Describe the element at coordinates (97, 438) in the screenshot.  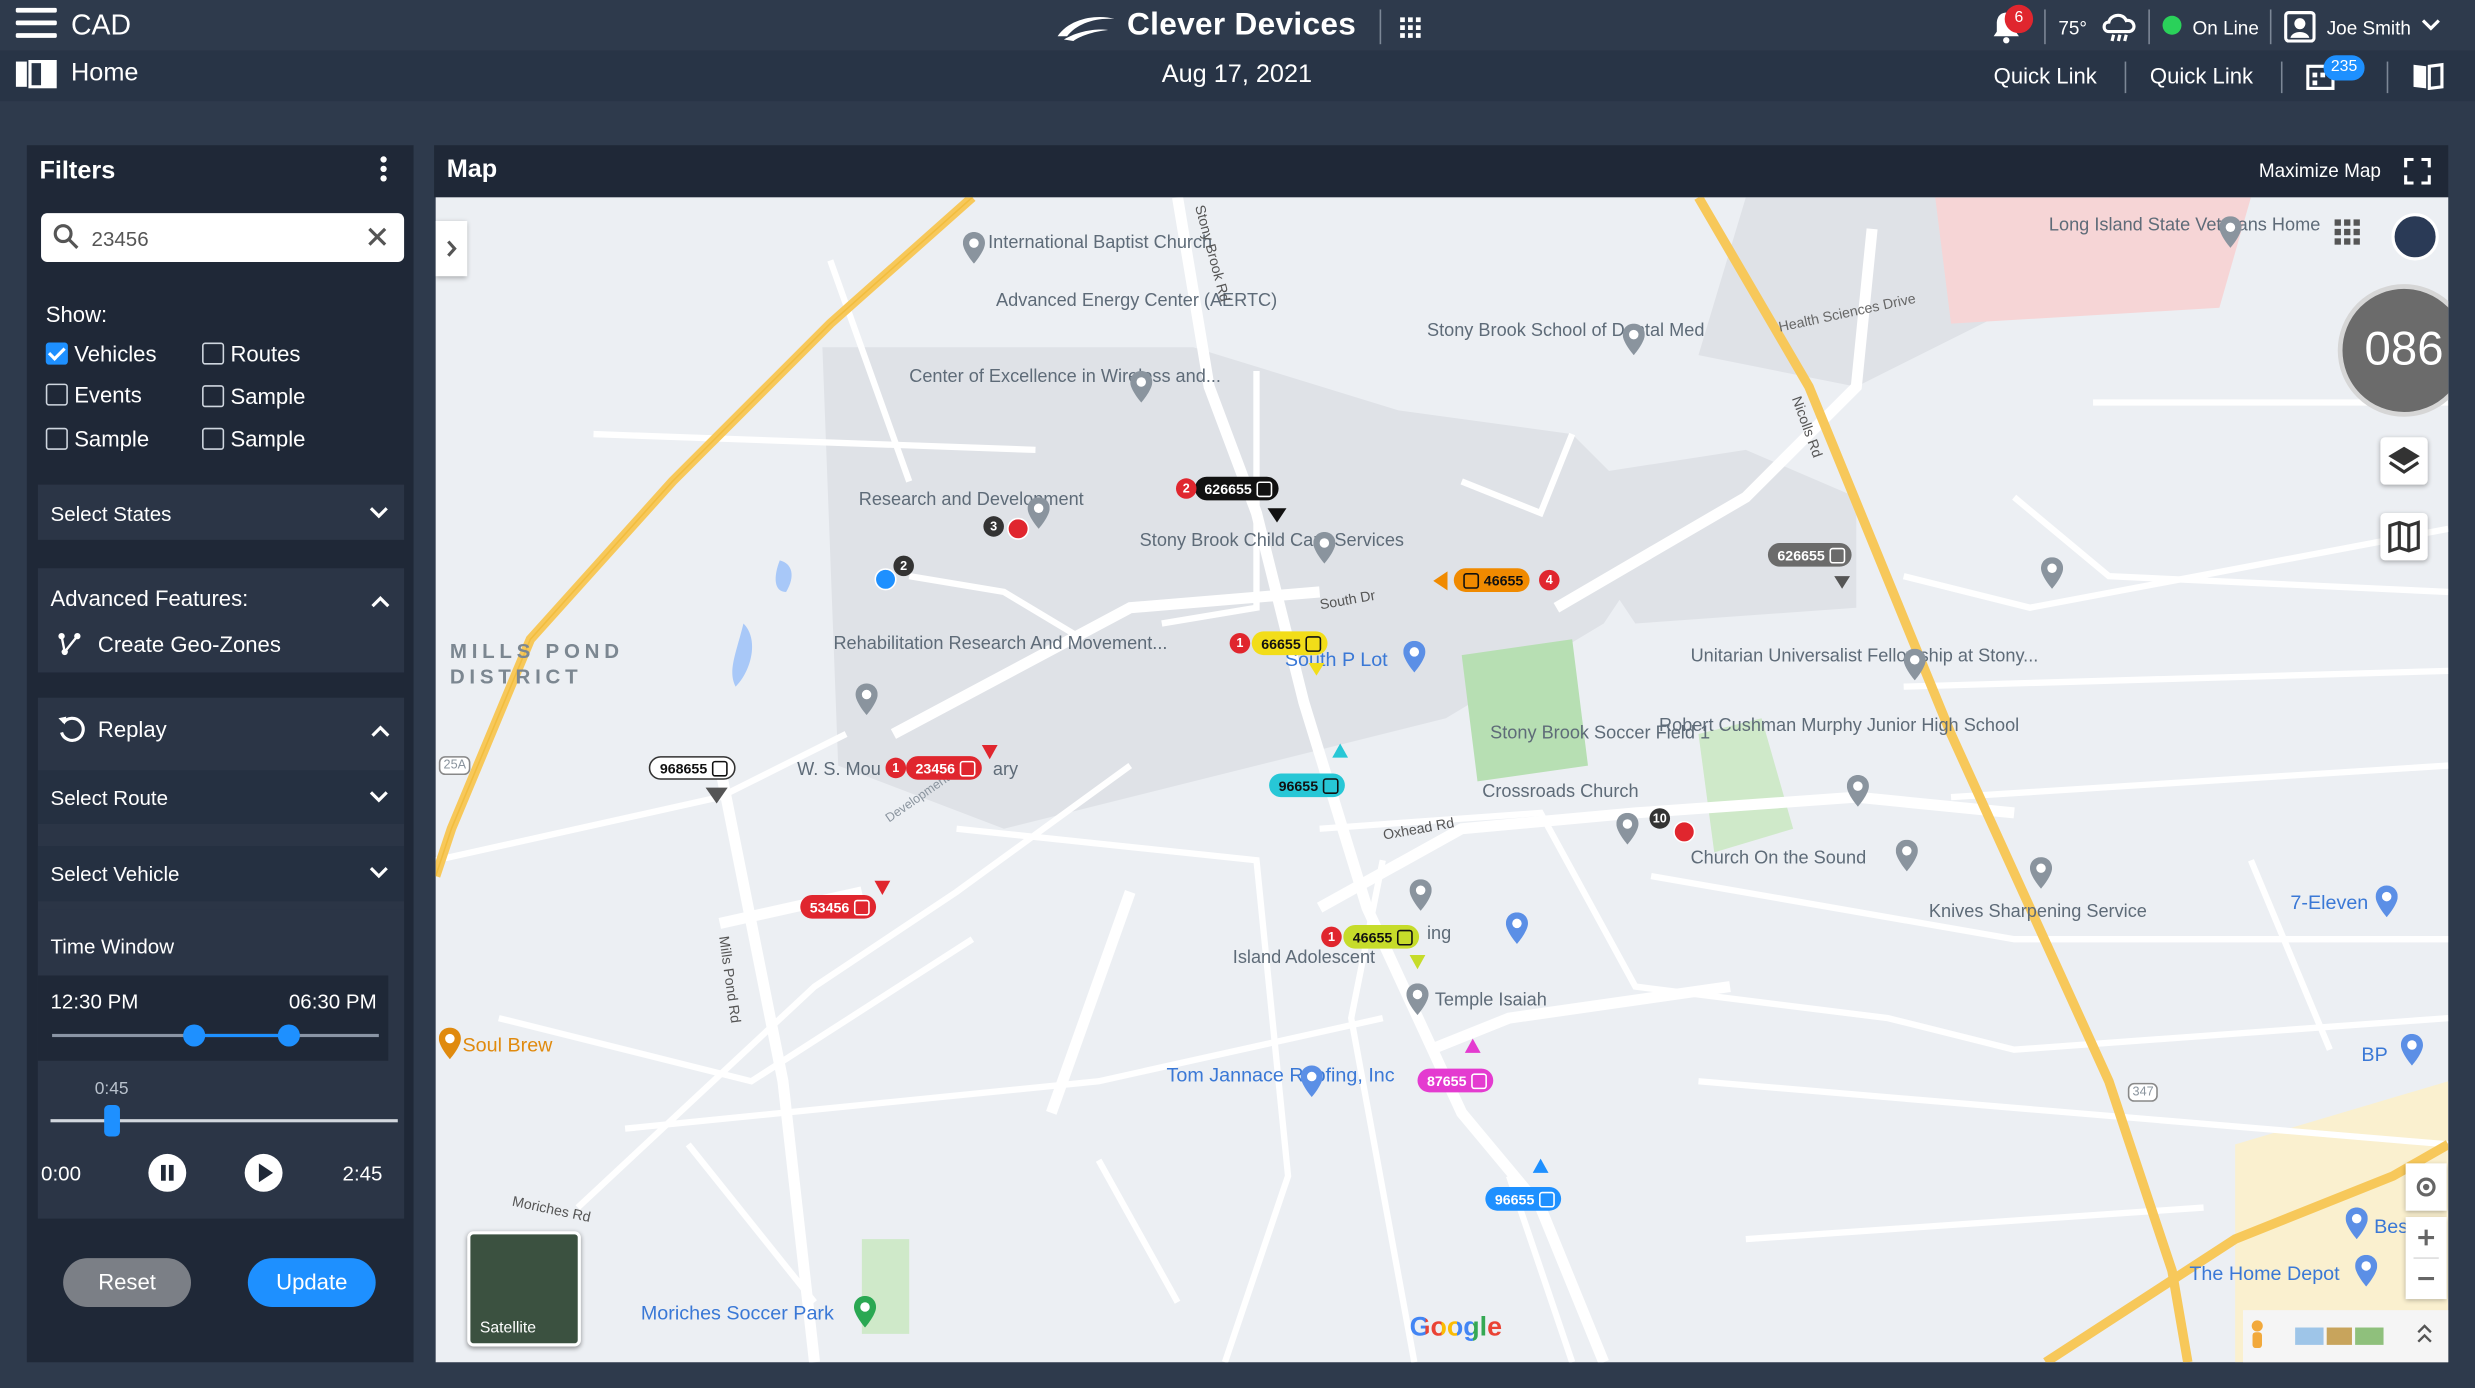
I see `checkbox-sample: Sample` at that location.